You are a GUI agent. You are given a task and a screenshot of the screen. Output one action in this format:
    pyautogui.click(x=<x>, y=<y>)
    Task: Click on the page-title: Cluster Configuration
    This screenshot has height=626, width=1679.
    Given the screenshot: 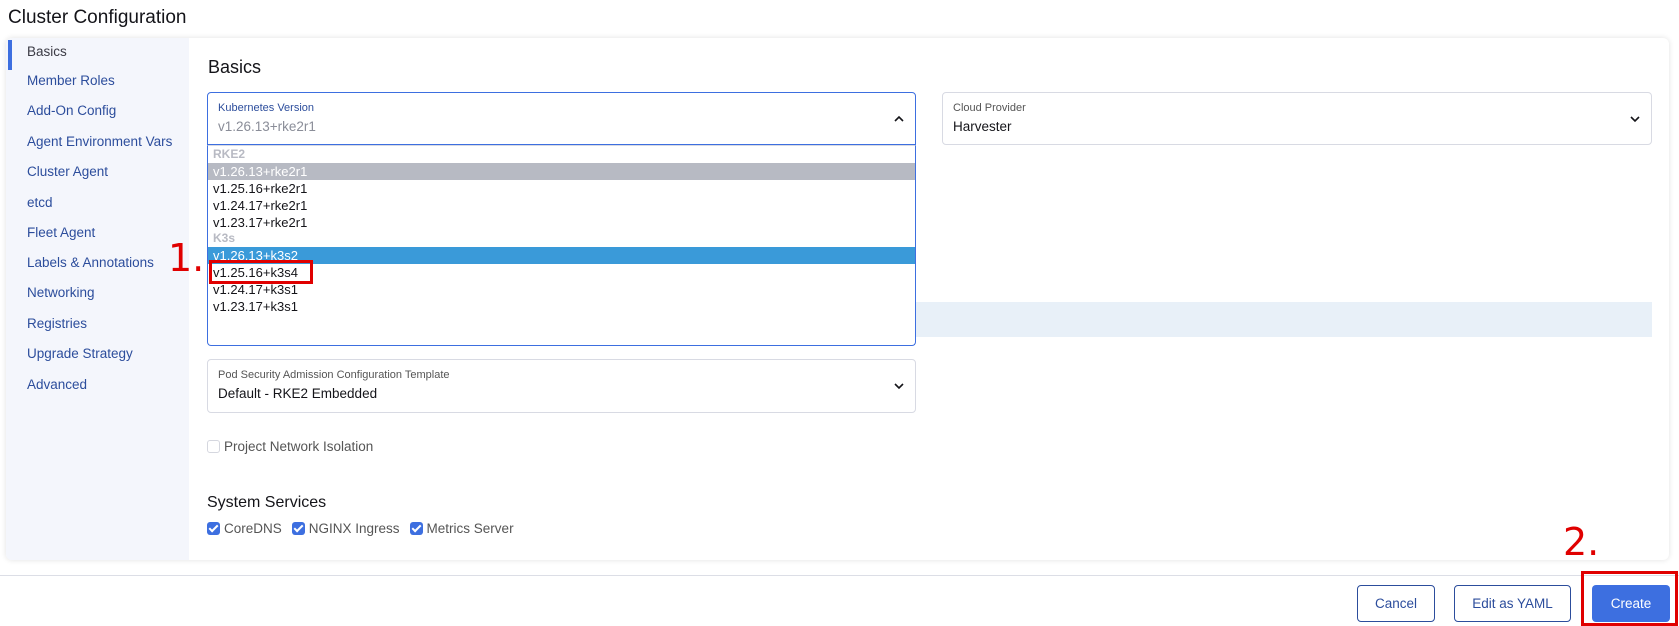 What is the action you would take?
    pyautogui.click(x=97, y=17)
    